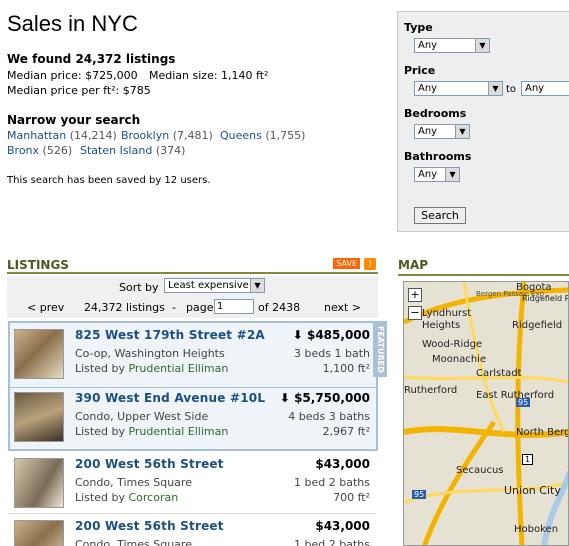 This screenshot has height=546, width=569. Describe the element at coordinates (331, 335) in the screenshot. I see `listing-price: ⬇ $485,000` at that location.